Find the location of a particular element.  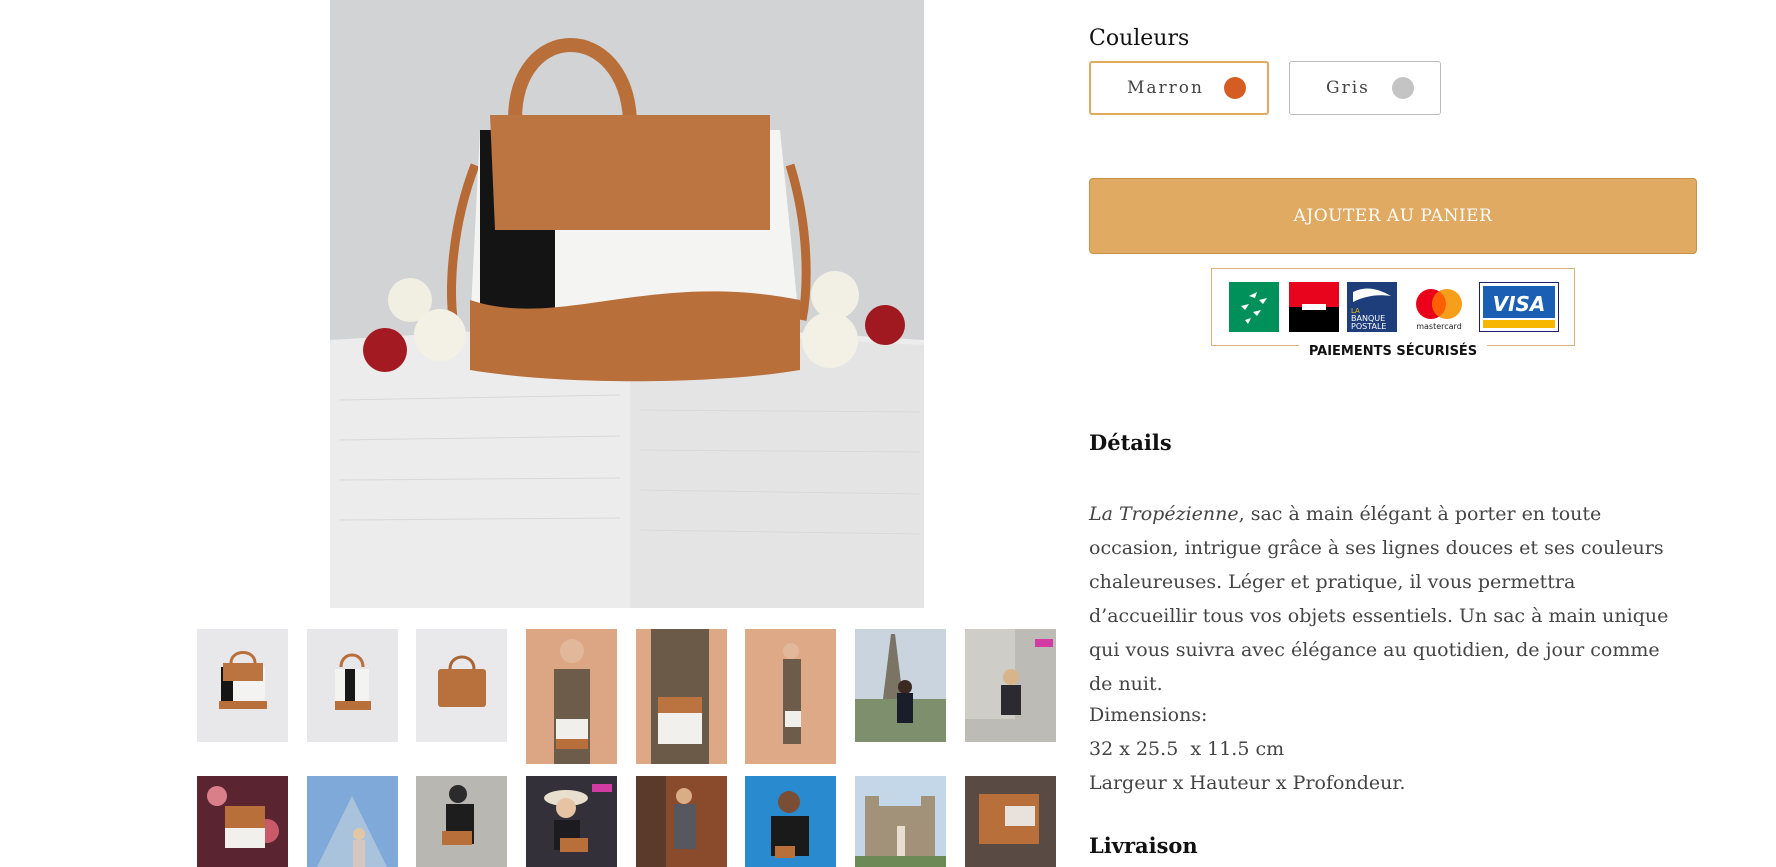

thumbnail-model-street is located at coordinates (681, 821).